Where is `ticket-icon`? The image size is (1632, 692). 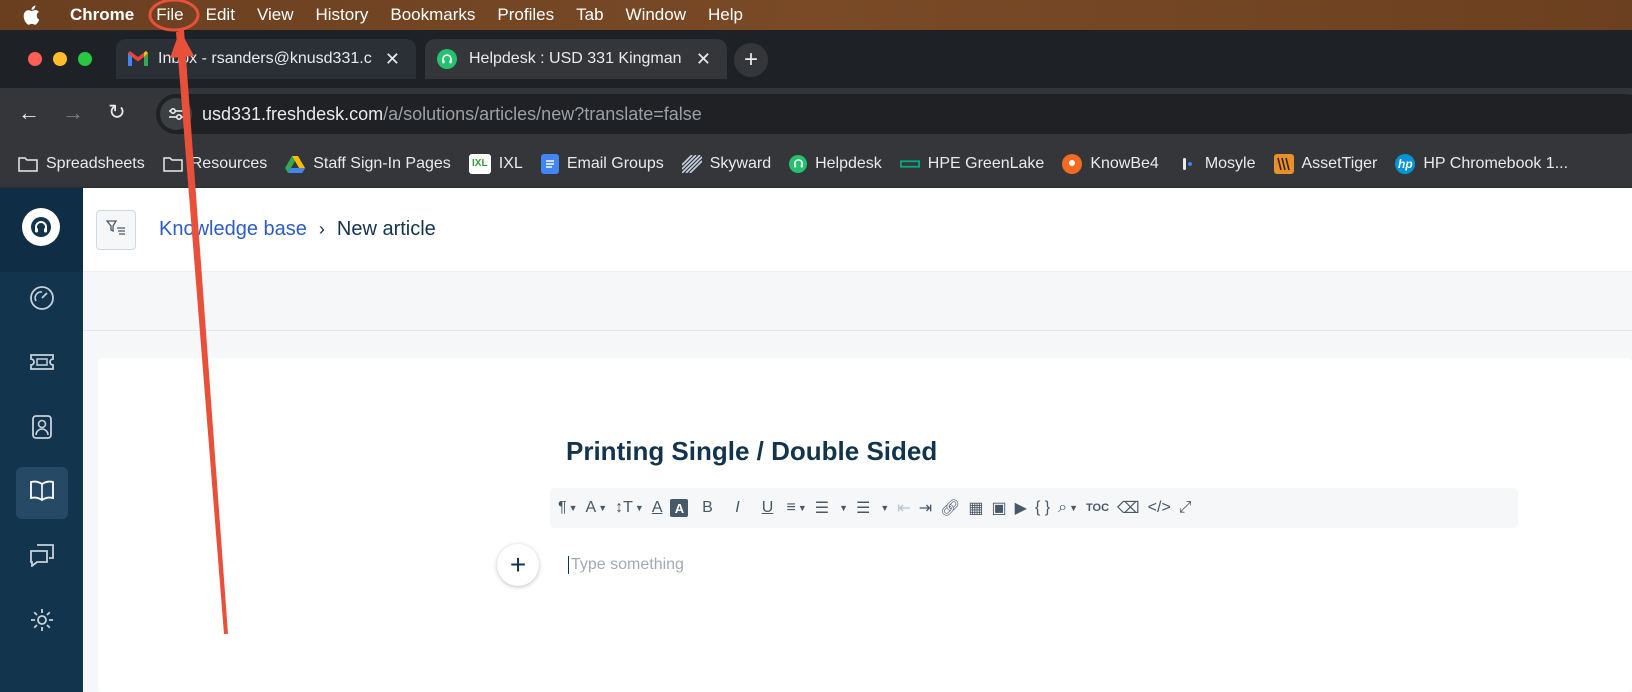 ticket-icon is located at coordinates (42, 364).